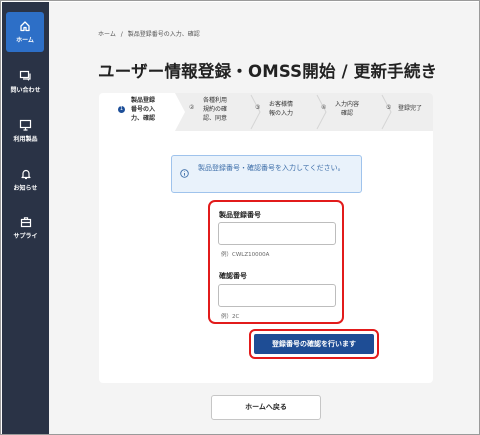 The height and width of the screenshot is (435, 480). Describe the element at coordinates (271, 168) in the screenshot. I see `info-text: 製品登録番号・確認番号を入力してください。` at that location.